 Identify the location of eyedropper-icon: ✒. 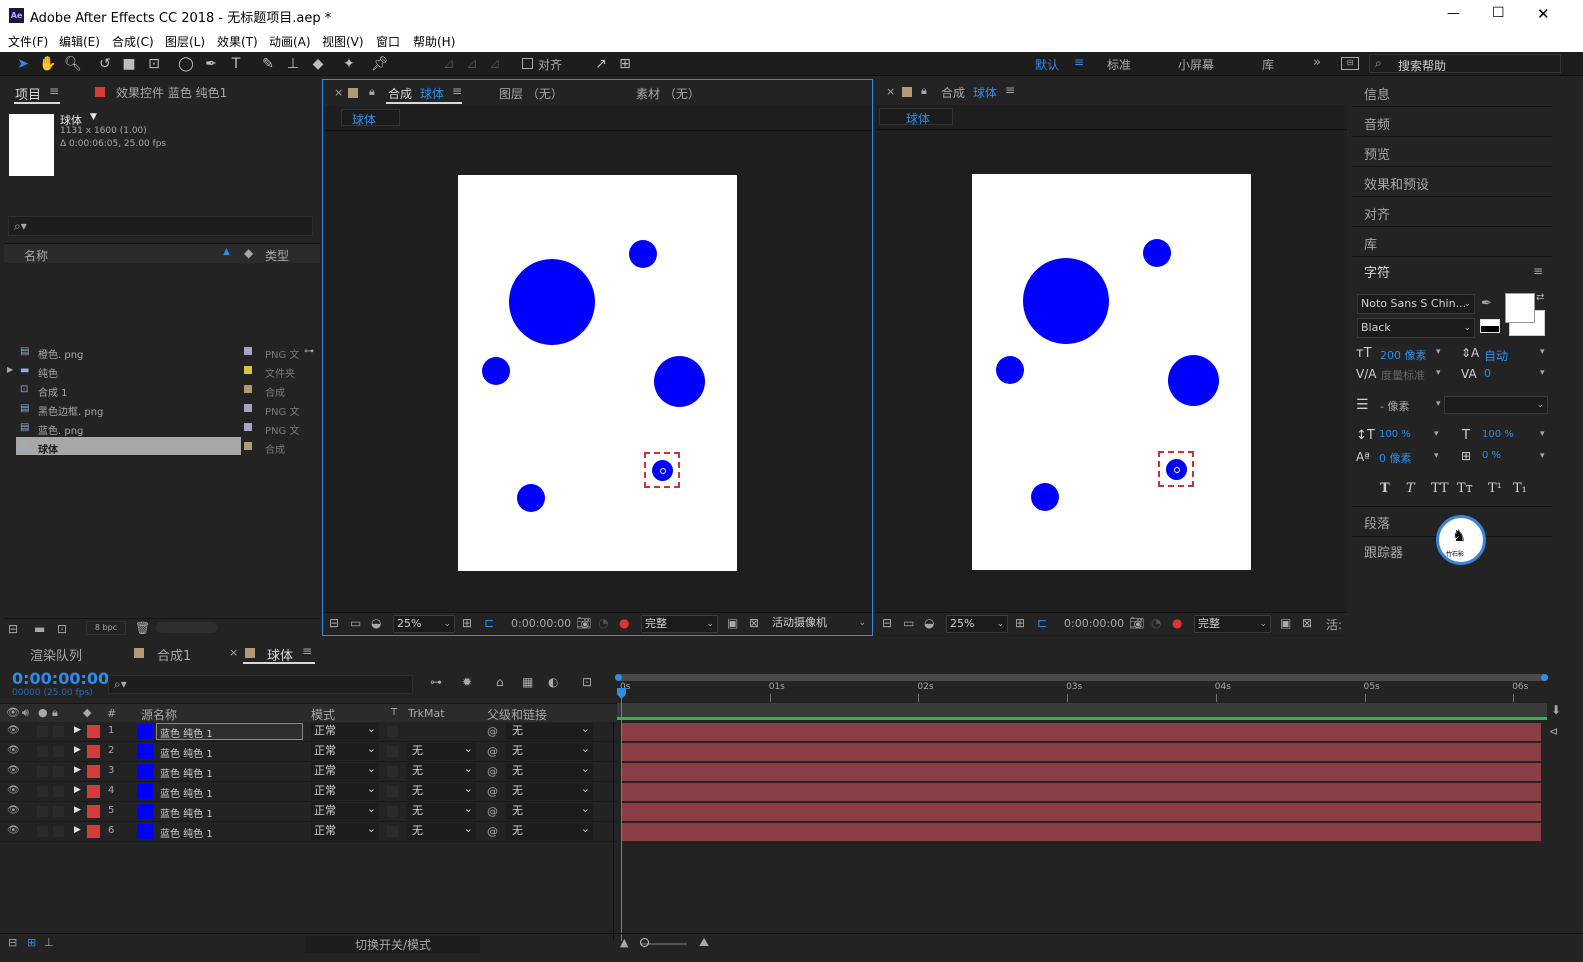
(1486, 303).